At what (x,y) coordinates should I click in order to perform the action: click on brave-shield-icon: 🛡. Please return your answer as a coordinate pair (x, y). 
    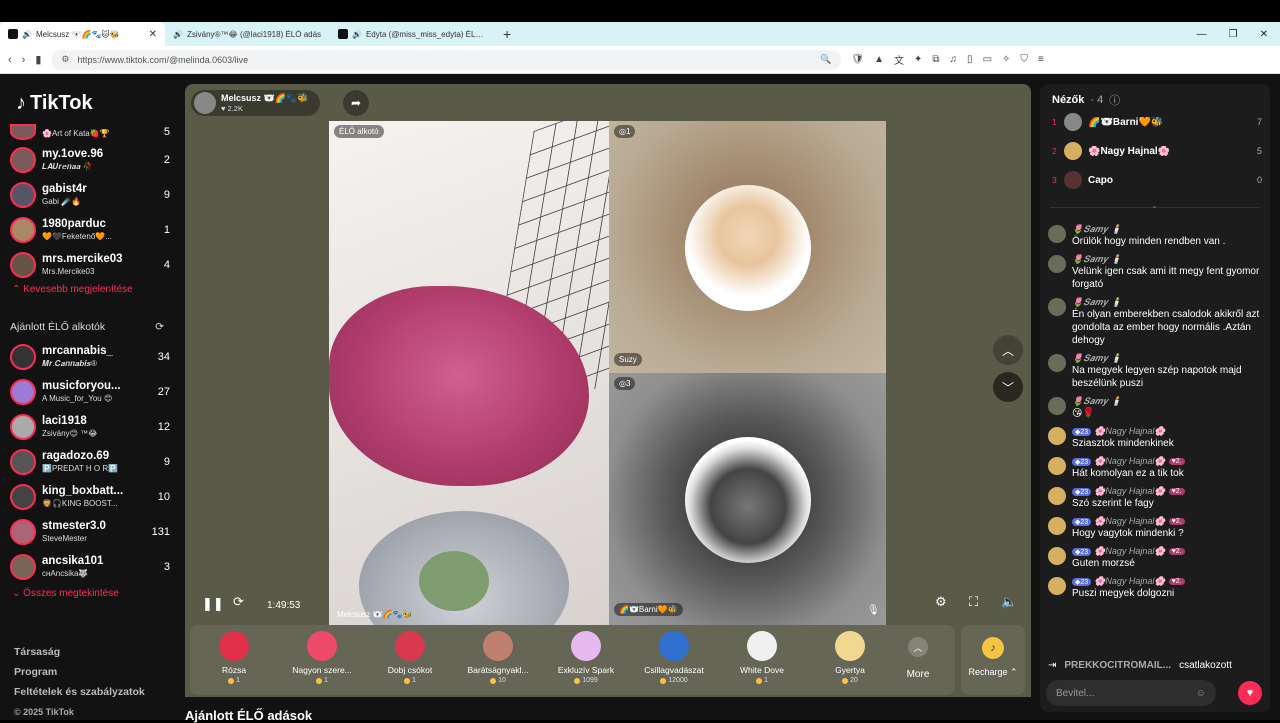
    Looking at the image, I should click on (857, 59).